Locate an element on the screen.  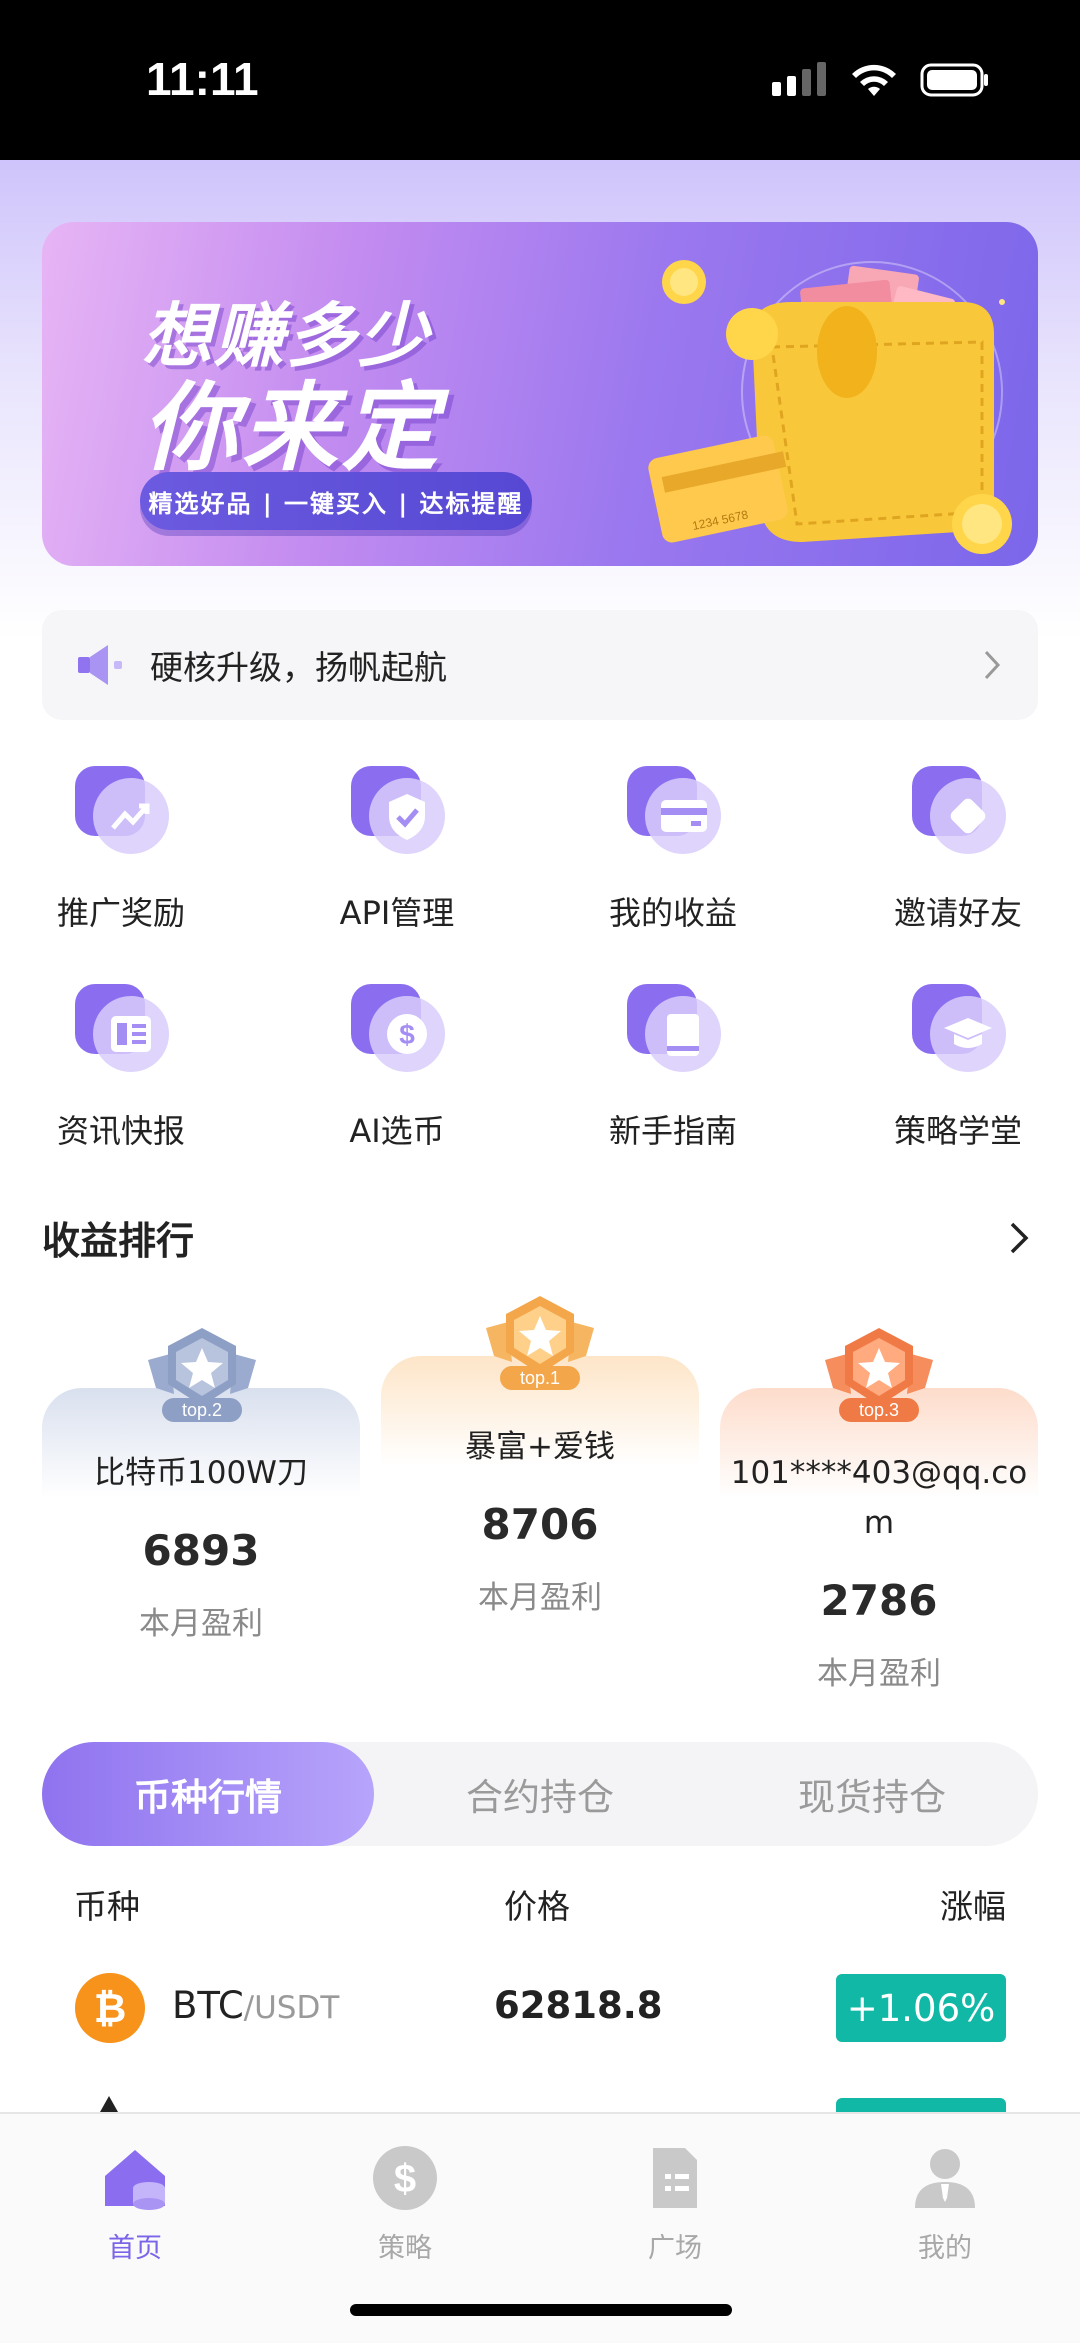
nav-item-strategy: $ 策略 is located at coordinates (405, 2197).